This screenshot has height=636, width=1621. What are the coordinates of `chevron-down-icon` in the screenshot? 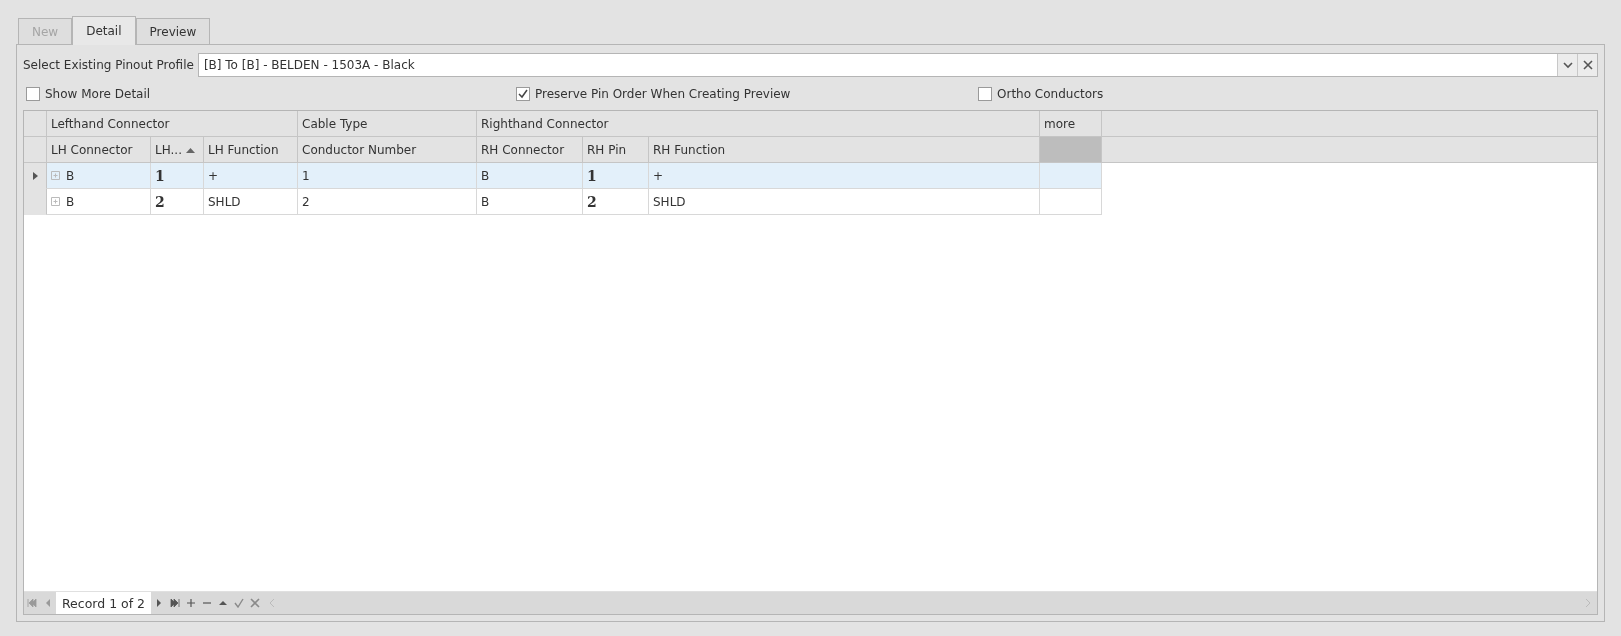 It's located at (1567, 65).